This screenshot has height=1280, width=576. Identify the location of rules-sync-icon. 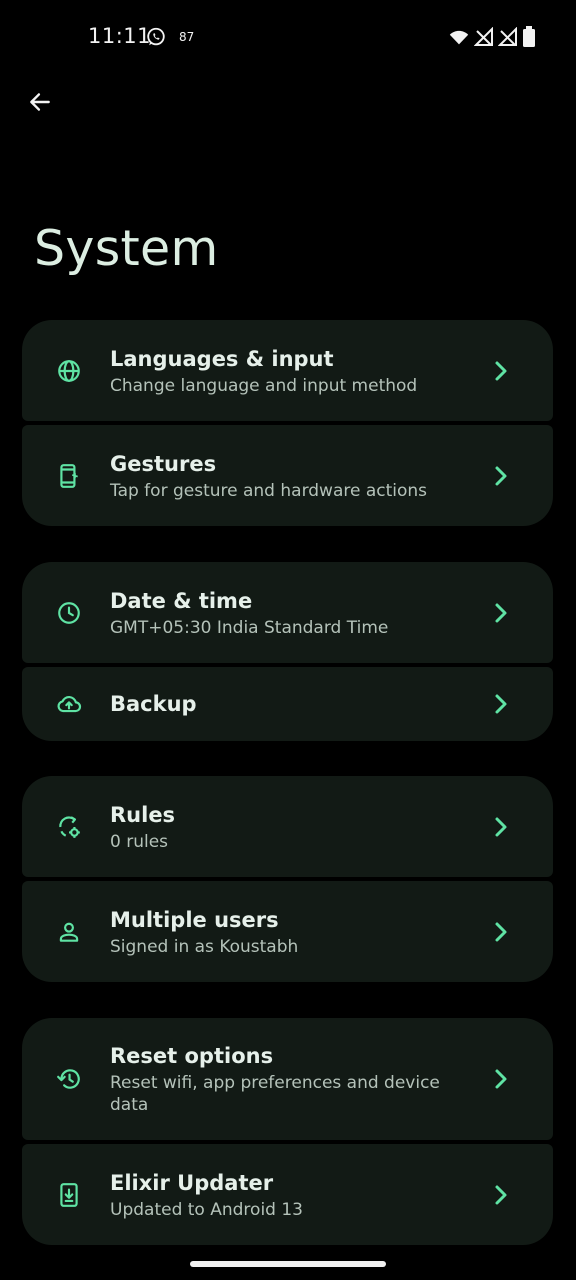
(69, 826).